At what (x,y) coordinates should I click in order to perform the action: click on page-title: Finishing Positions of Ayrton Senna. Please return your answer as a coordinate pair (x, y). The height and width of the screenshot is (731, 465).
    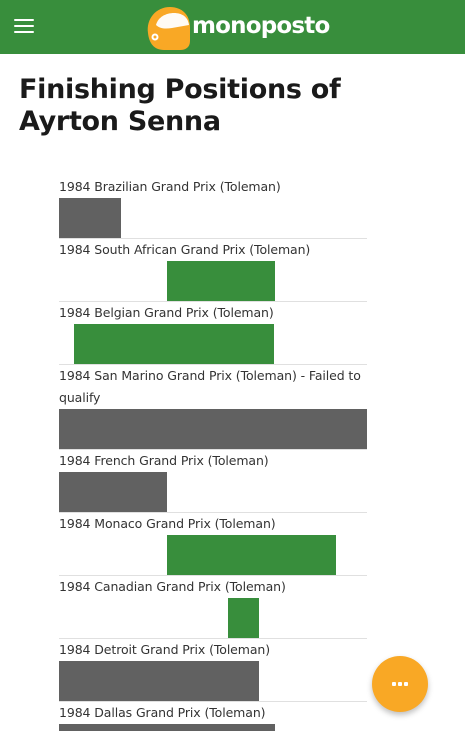
    Looking at the image, I should click on (180, 105).